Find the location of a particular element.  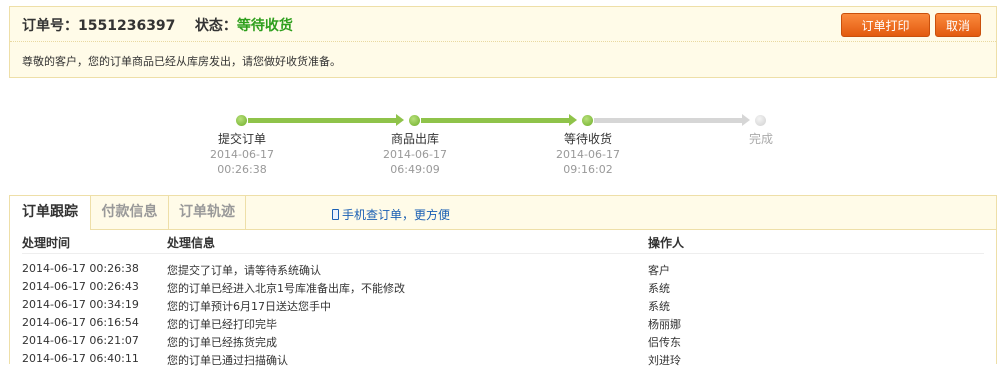

table-divider is located at coordinates (503, 253).